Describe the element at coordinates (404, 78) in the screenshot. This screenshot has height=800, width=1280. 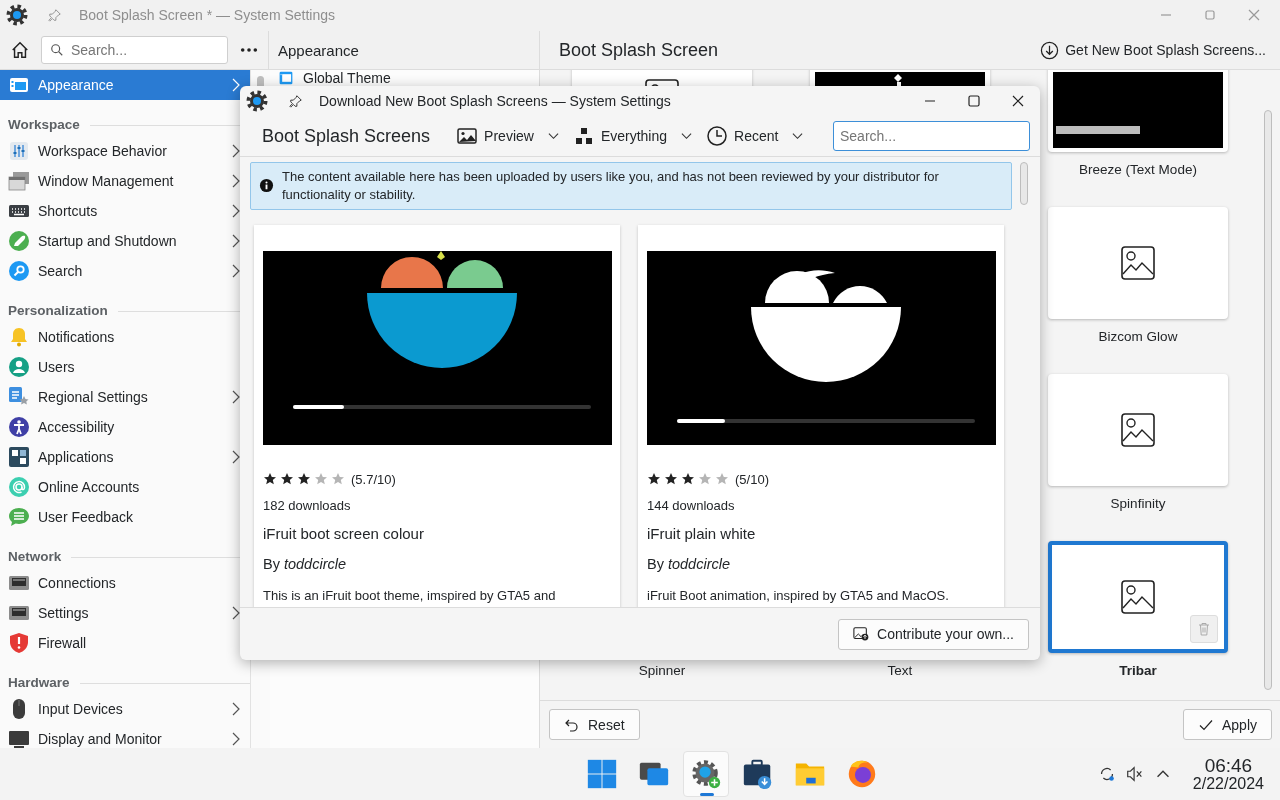
I see `list-item: Global Theme` at that location.